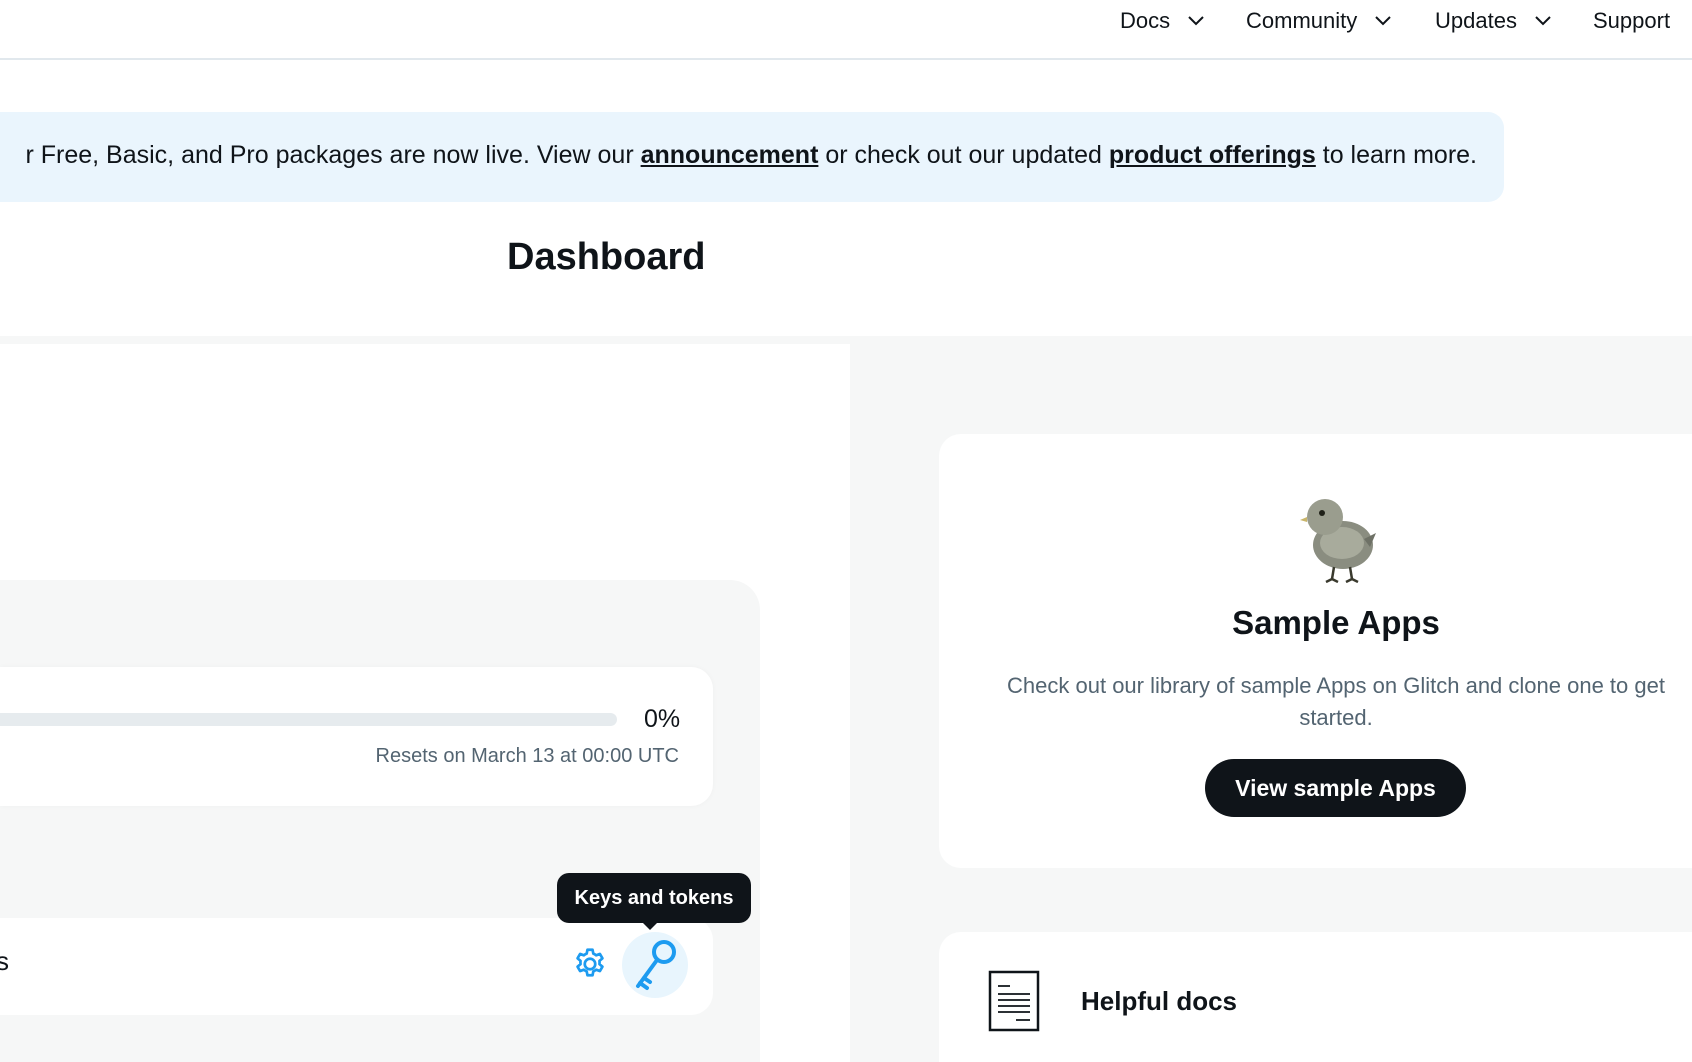 The width and height of the screenshot is (1692, 1062). Describe the element at coordinates (1476, 20) in the screenshot. I see `nav-updates-label: Updates` at that location.